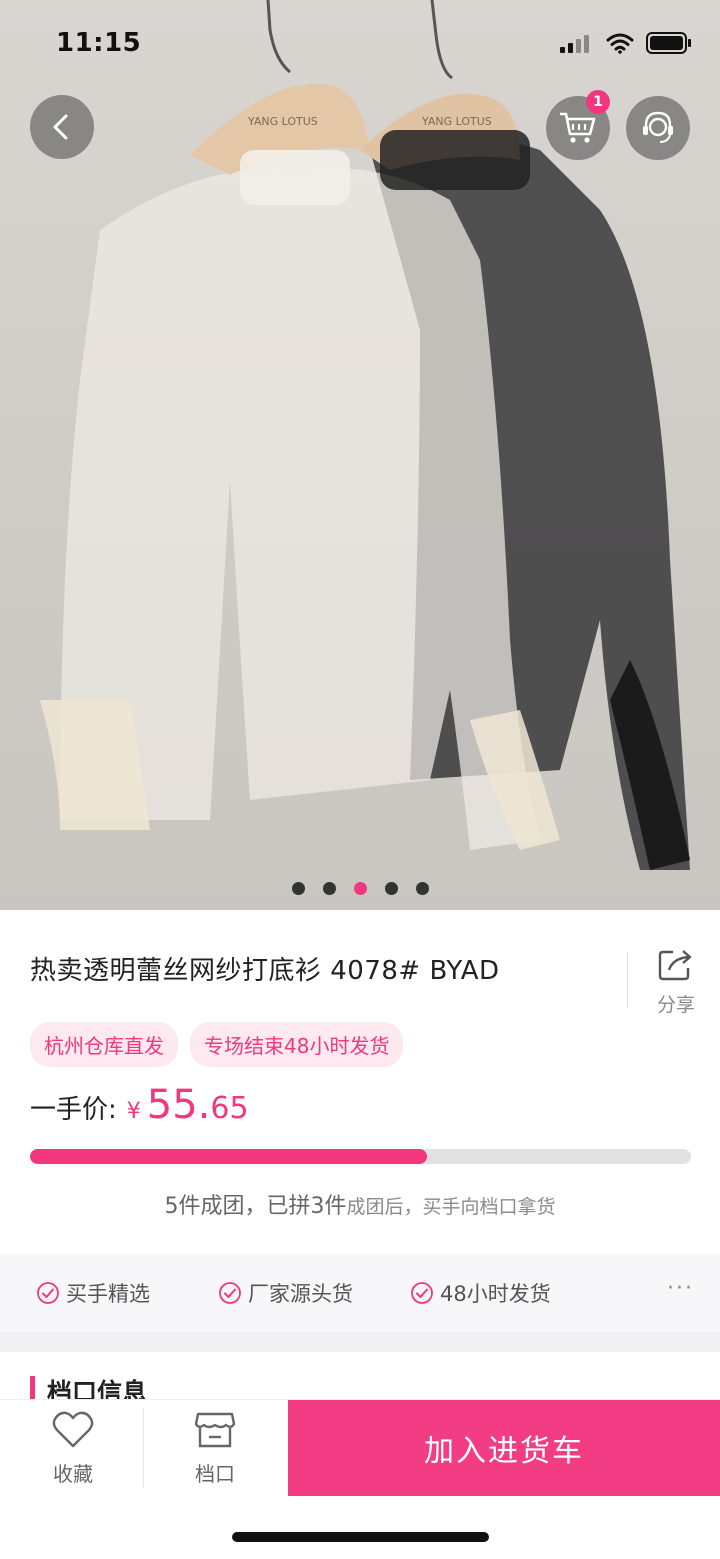  I want to click on feature-item: 48小时发货, so click(480, 1293).